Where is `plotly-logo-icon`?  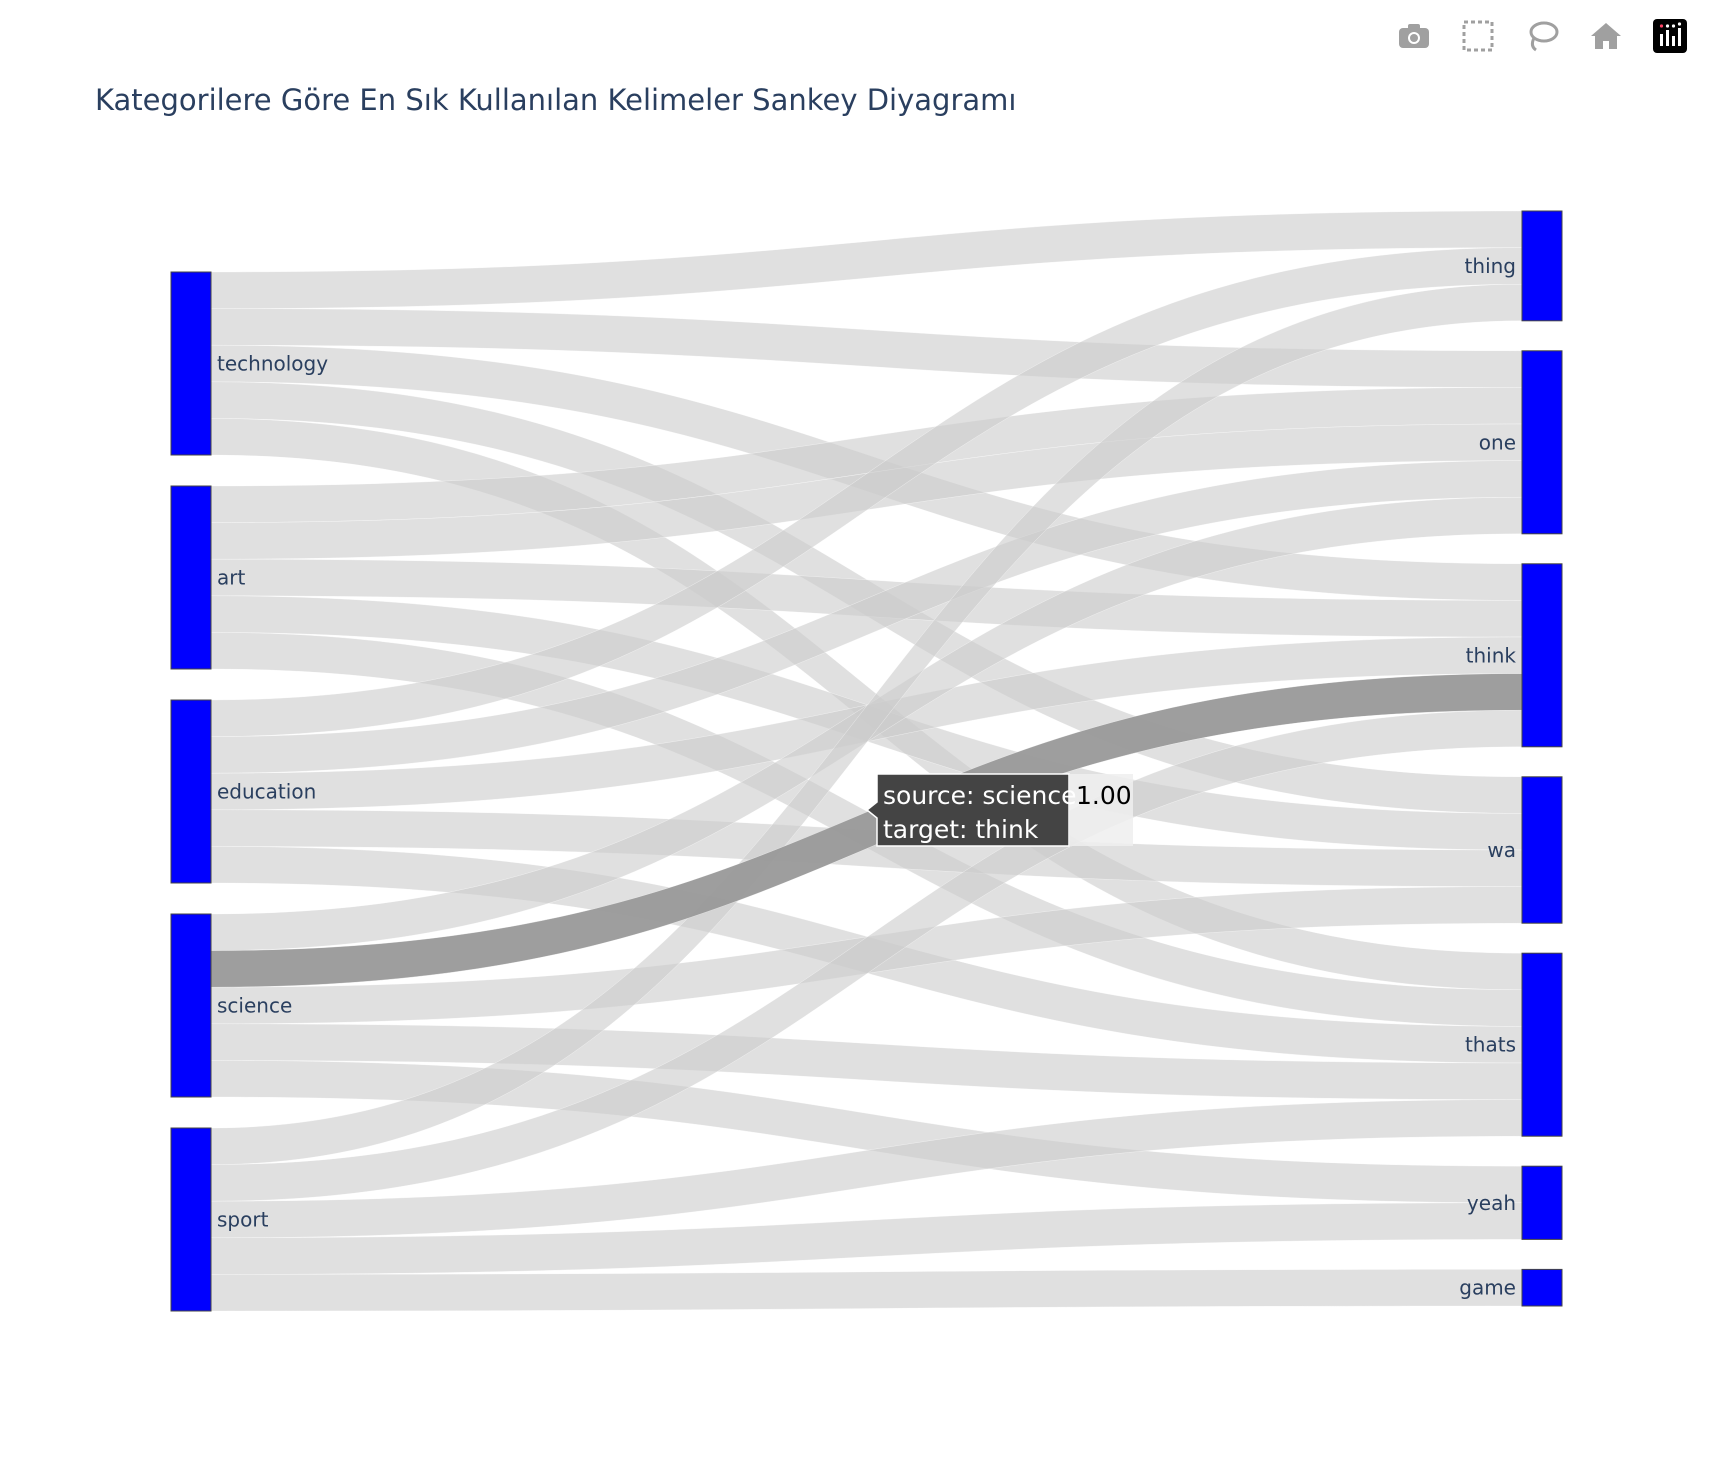
plotly-logo-icon is located at coordinates (1670, 36).